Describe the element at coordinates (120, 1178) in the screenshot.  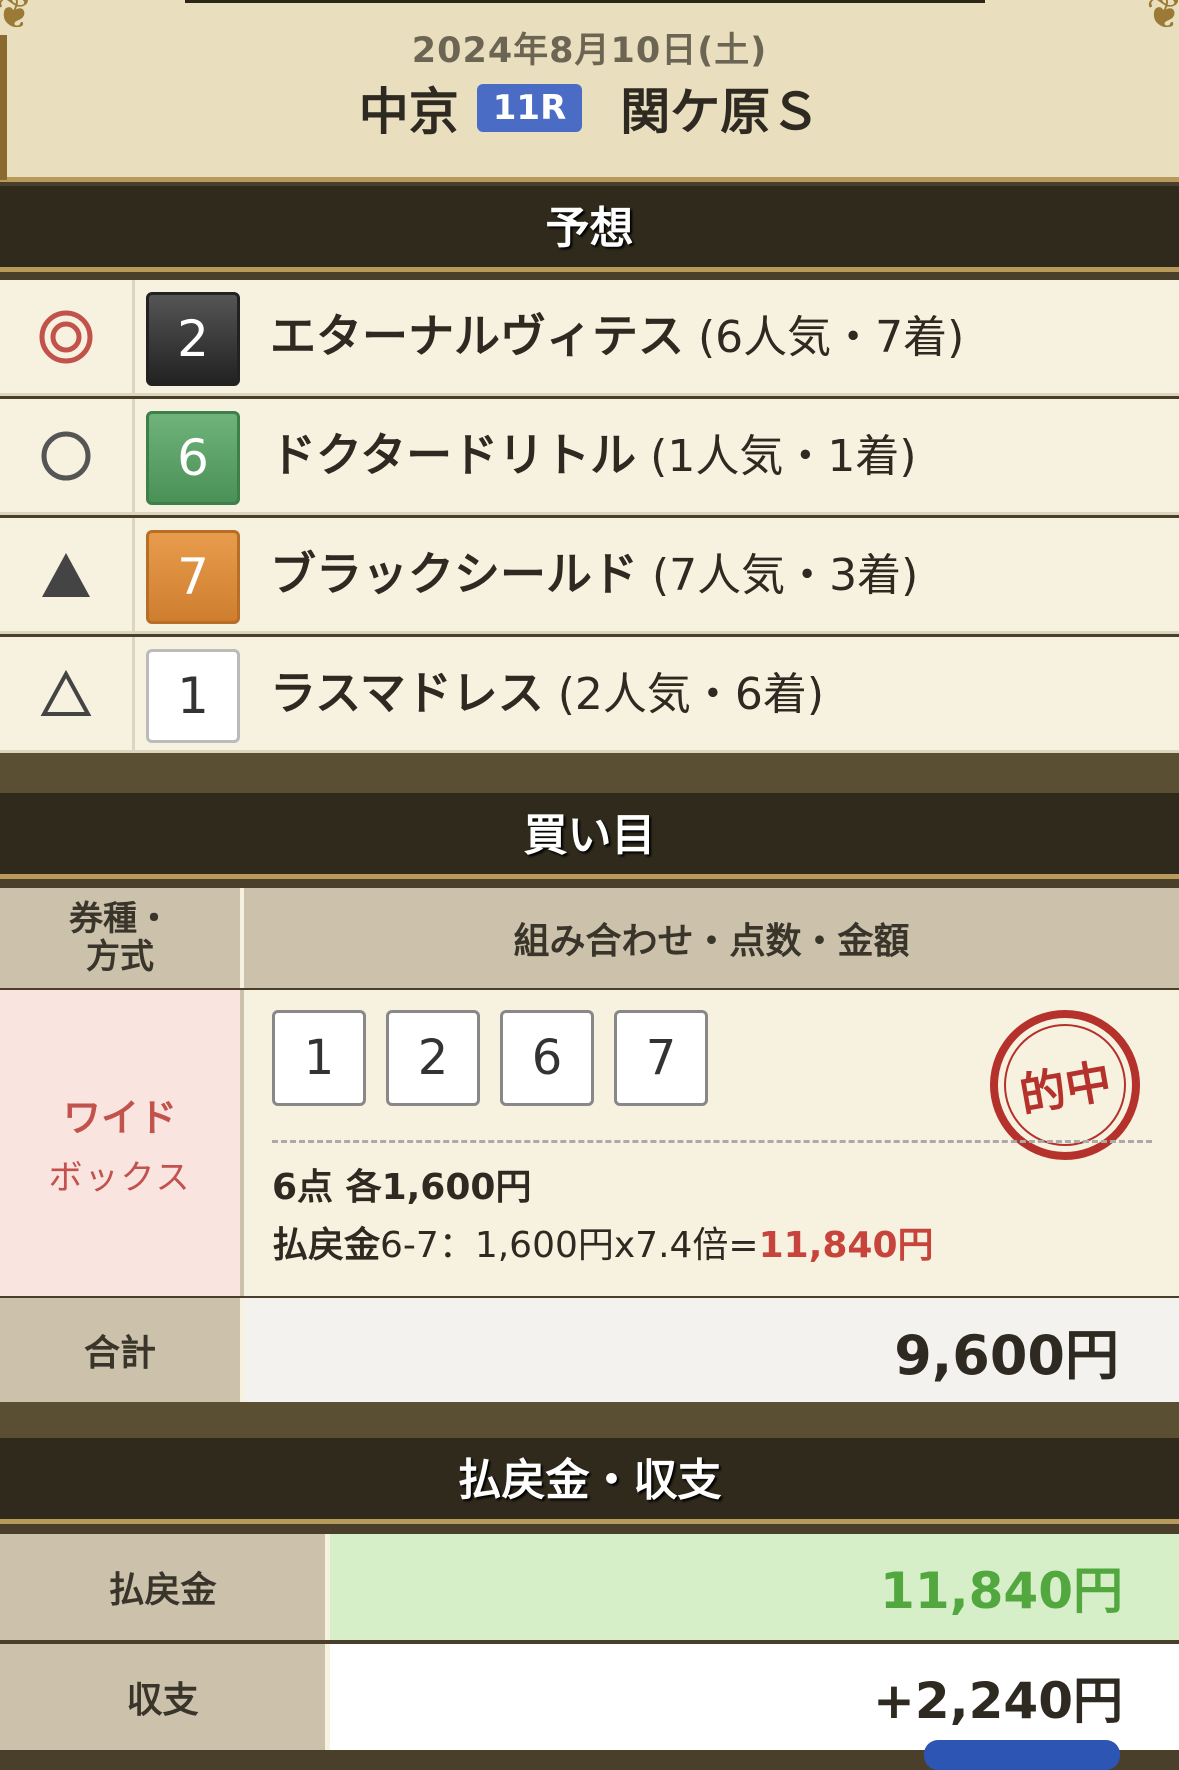
I see `bet-method: ボックス` at that location.